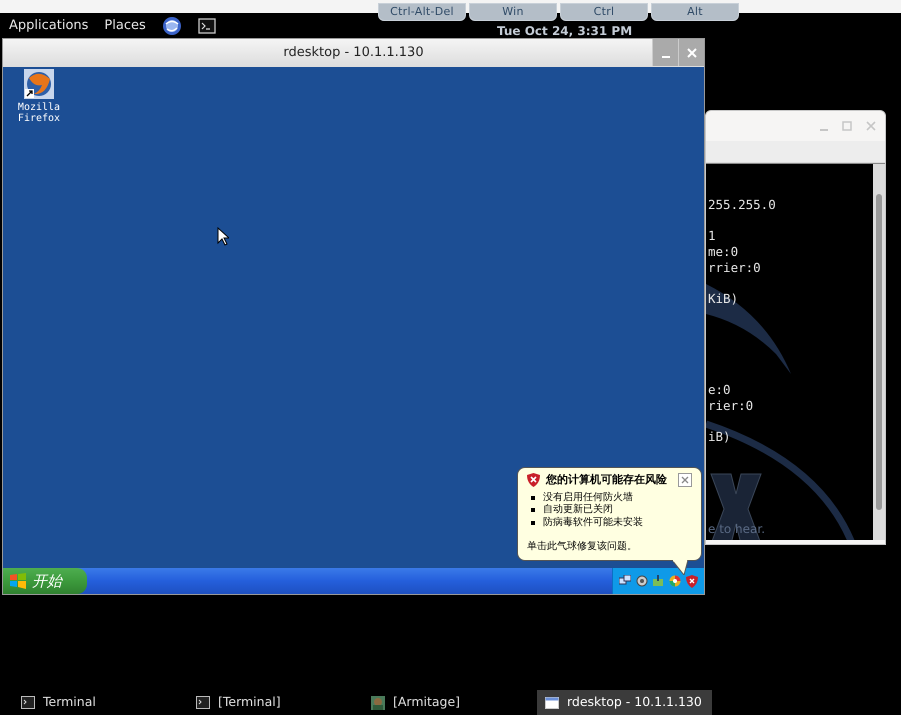  What do you see at coordinates (378, 703) in the screenshot?
I see `armitage-icon` at bounding box center [378, 703].